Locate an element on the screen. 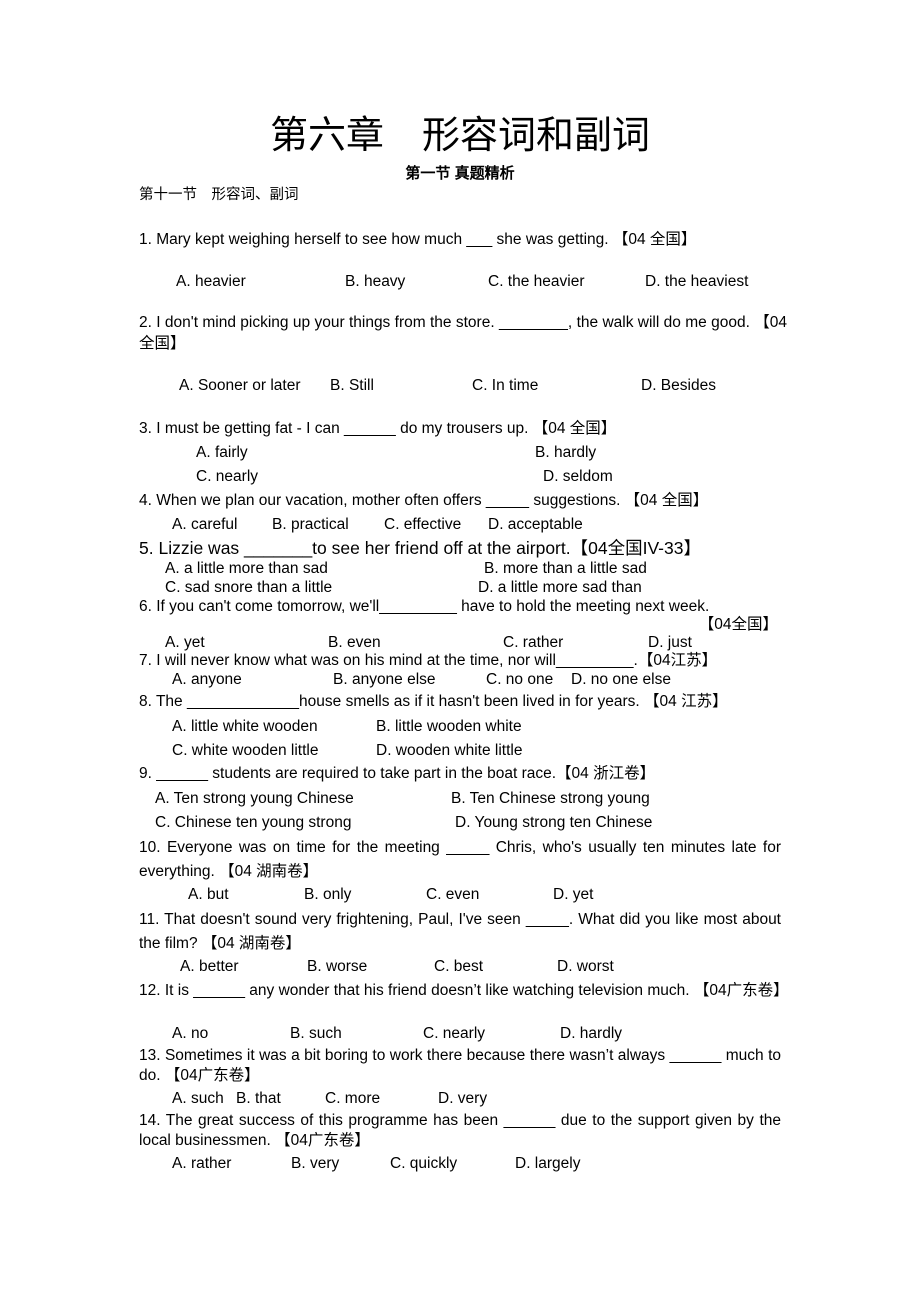  option: C. In time is located at coordinates (505, 385).